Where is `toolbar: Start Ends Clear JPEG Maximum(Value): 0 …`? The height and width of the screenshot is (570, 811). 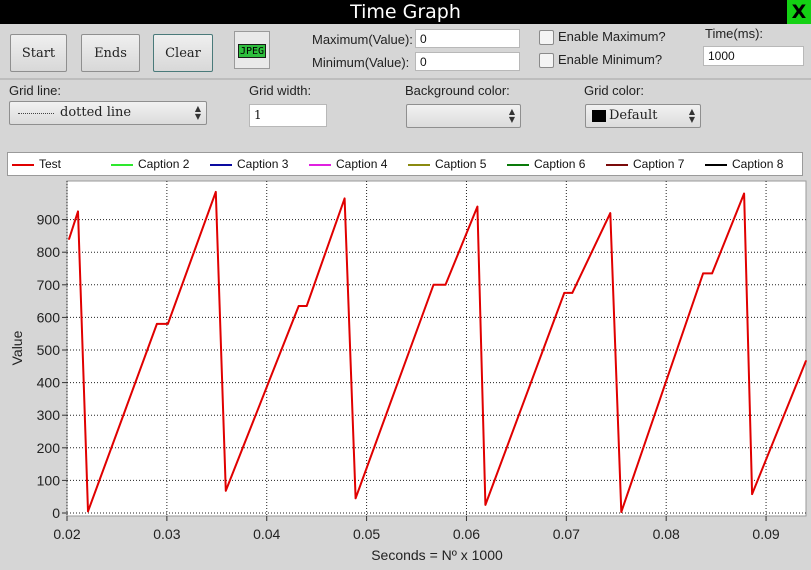
toolbar: Start Ends Clear JPEG Maximum(Value): 0 … is located at coordinates (405, 51).